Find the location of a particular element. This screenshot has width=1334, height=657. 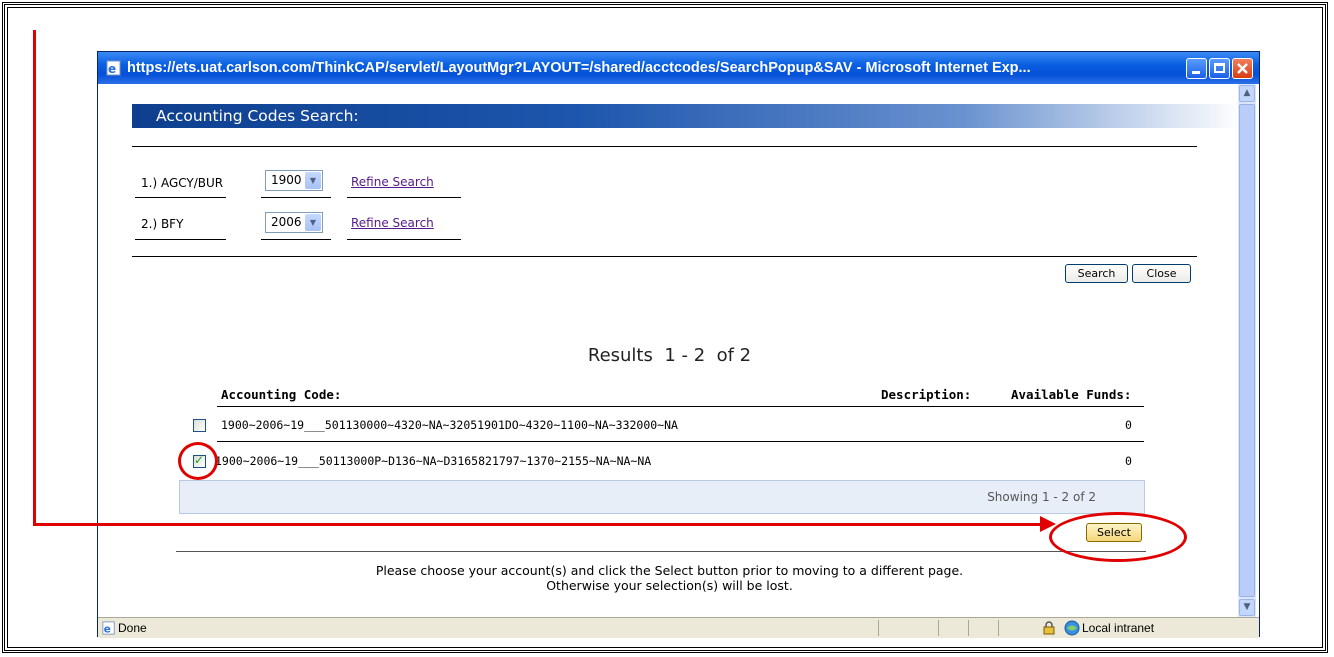

table-footer: Showing 1 - 2 of 2 is located at coordinates (662, 497).